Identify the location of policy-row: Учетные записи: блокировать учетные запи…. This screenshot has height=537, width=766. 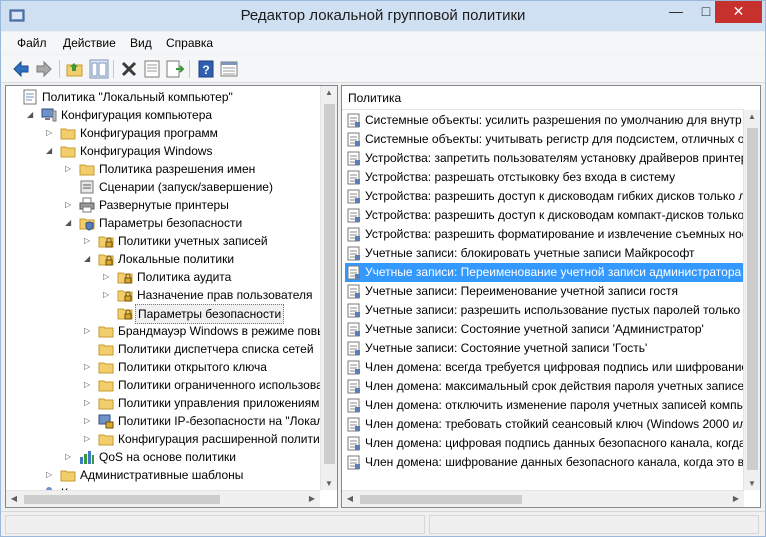
(544, 253).